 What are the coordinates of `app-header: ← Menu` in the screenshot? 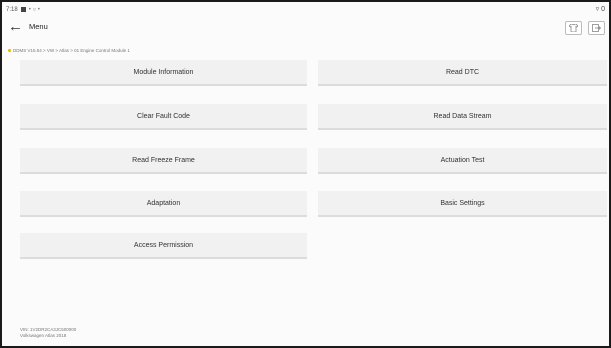 It's located at (305, 29).